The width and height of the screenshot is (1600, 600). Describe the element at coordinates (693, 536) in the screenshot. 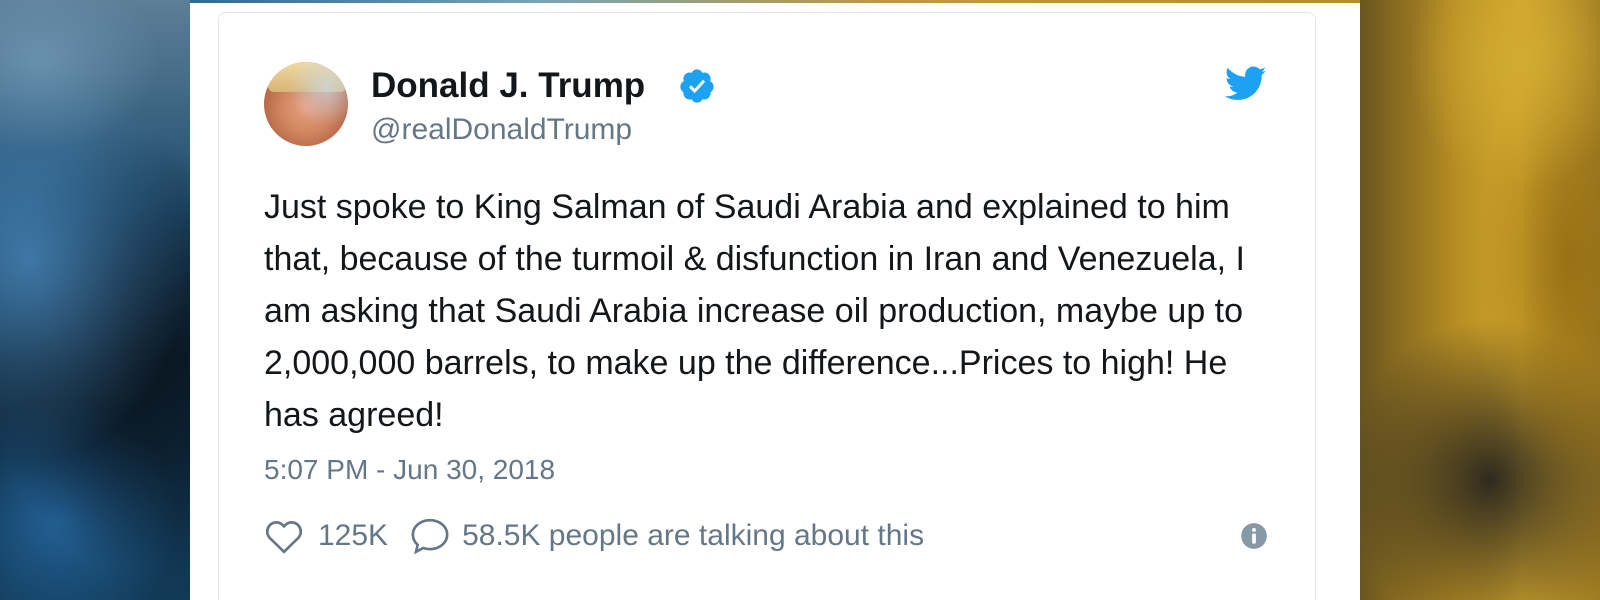

I see `talking-count: 58.5K people are talking about this` at that location.